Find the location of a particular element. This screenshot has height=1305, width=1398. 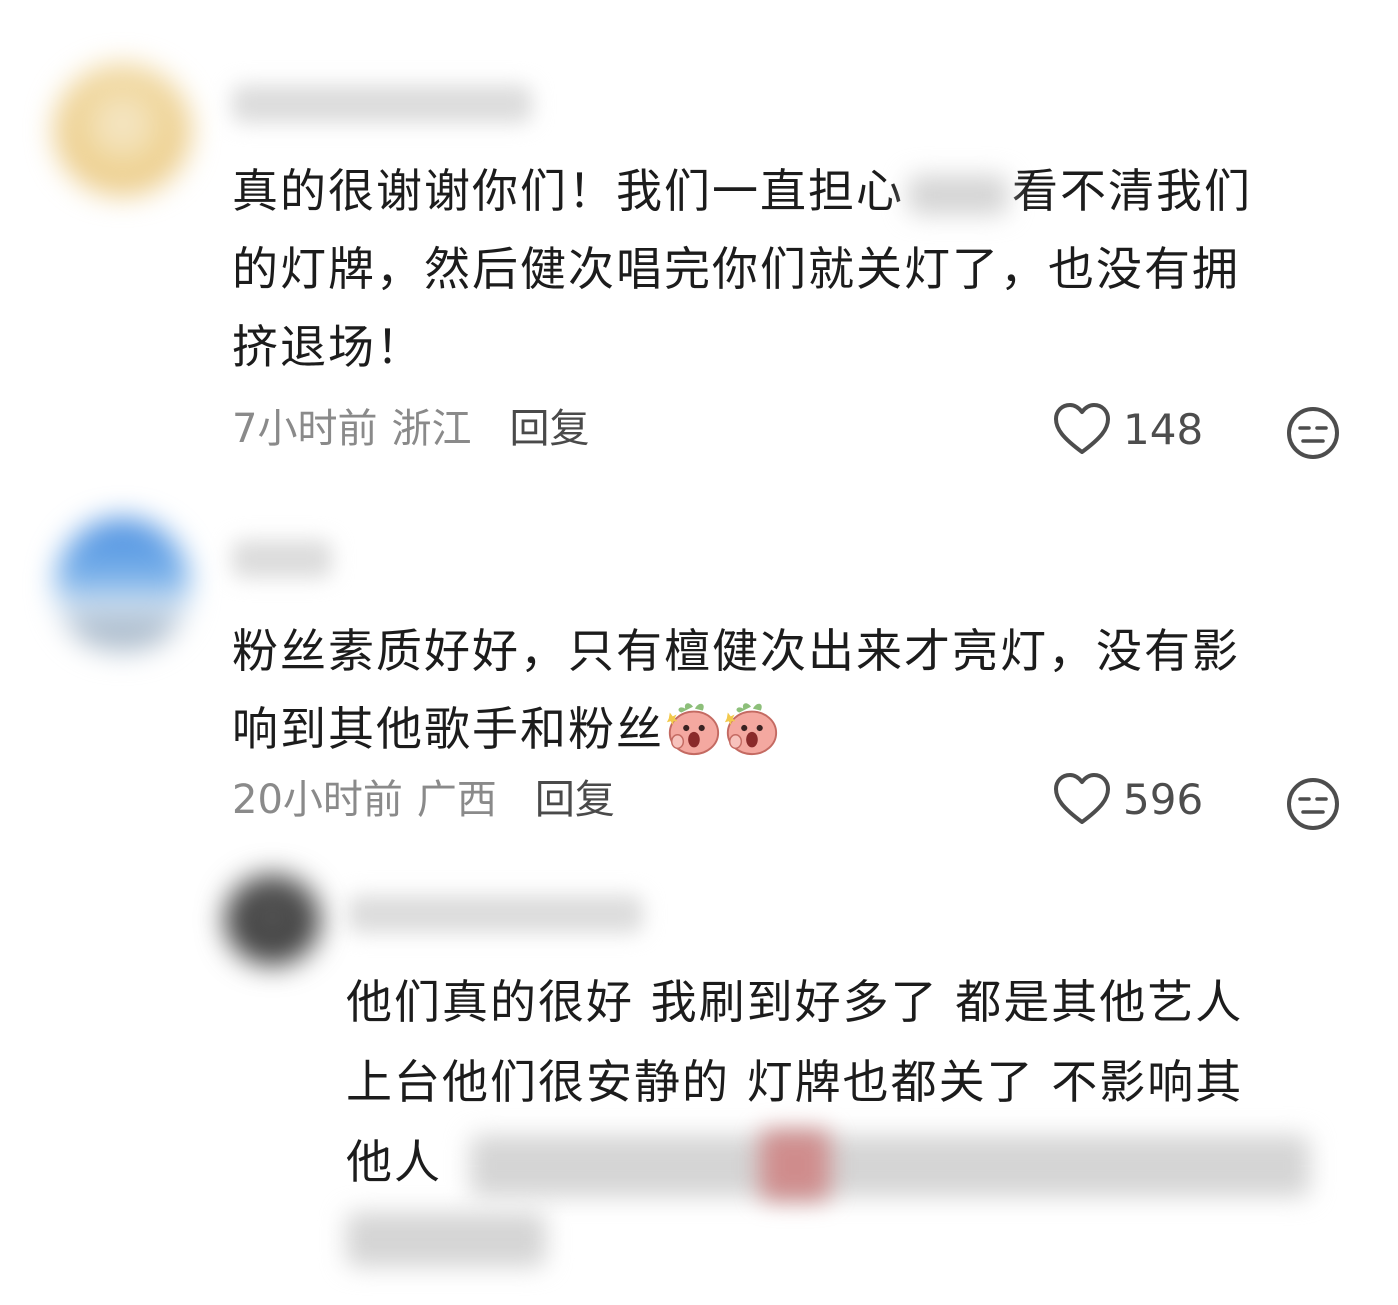

comment-text-line: 上台他们很安静的 灯牌也都关了 不影响其 is located at coordinates (795, 1082).